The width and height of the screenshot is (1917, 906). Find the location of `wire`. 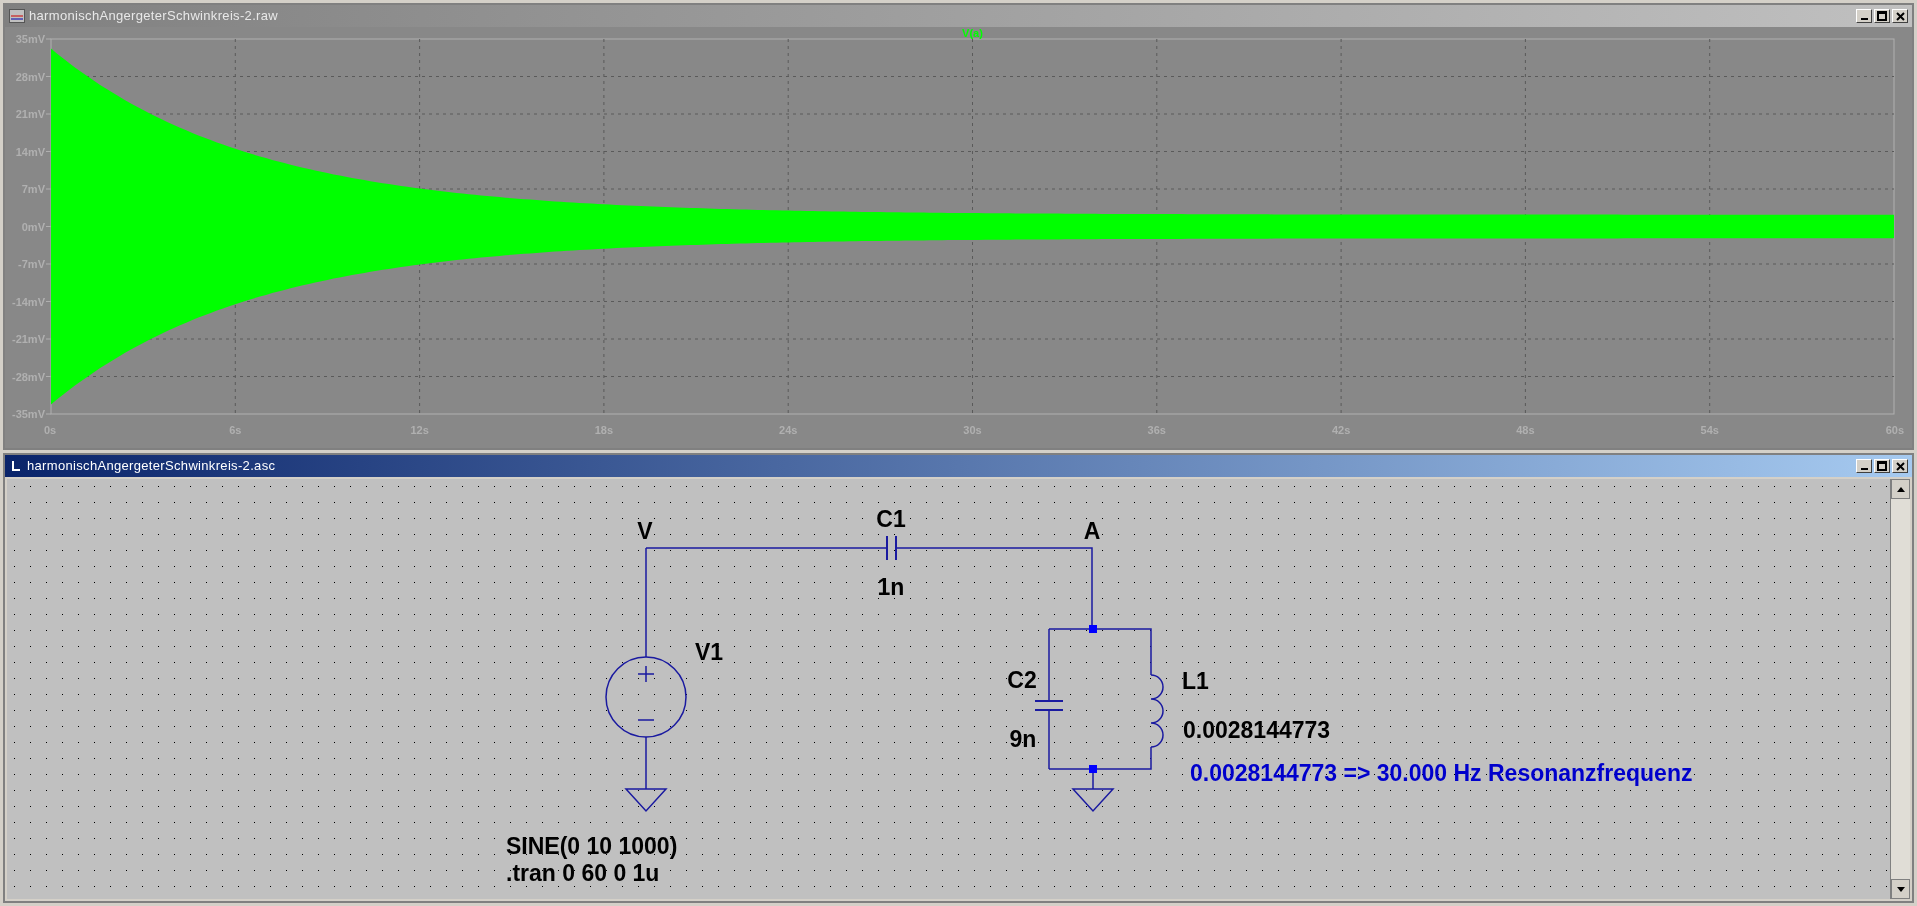

wire is located at coordinates (646, 763).